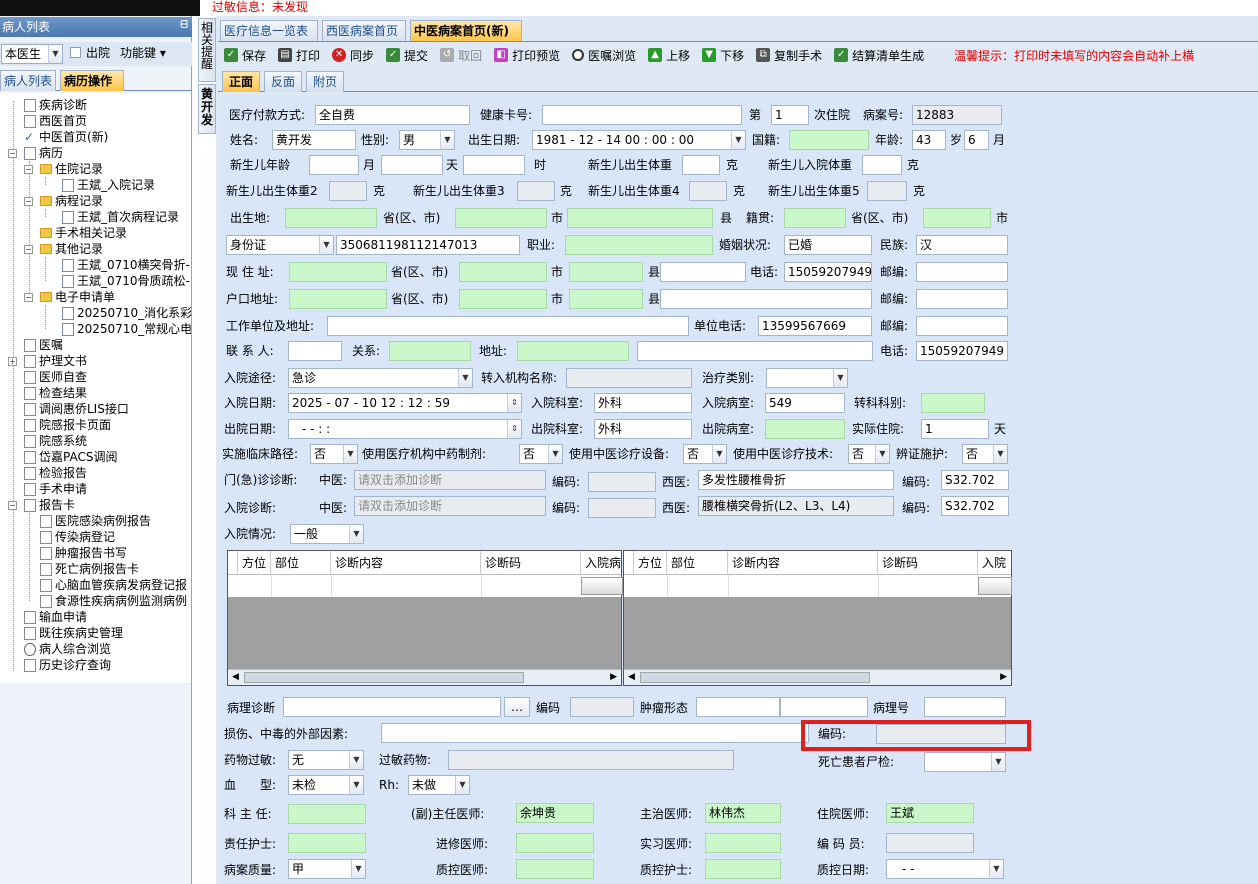 This screenshot has height=884, width=1258. What do you see at coordinates (555, 869) in the screenshot?
I see `qc-doctor-field` at bounding box center [555, 869].